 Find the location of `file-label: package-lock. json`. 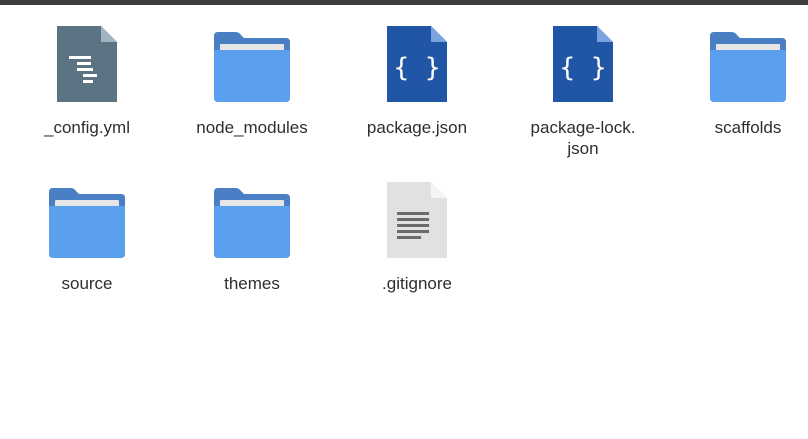

file-label: package-lock. json is located at coordinates (583, 138).